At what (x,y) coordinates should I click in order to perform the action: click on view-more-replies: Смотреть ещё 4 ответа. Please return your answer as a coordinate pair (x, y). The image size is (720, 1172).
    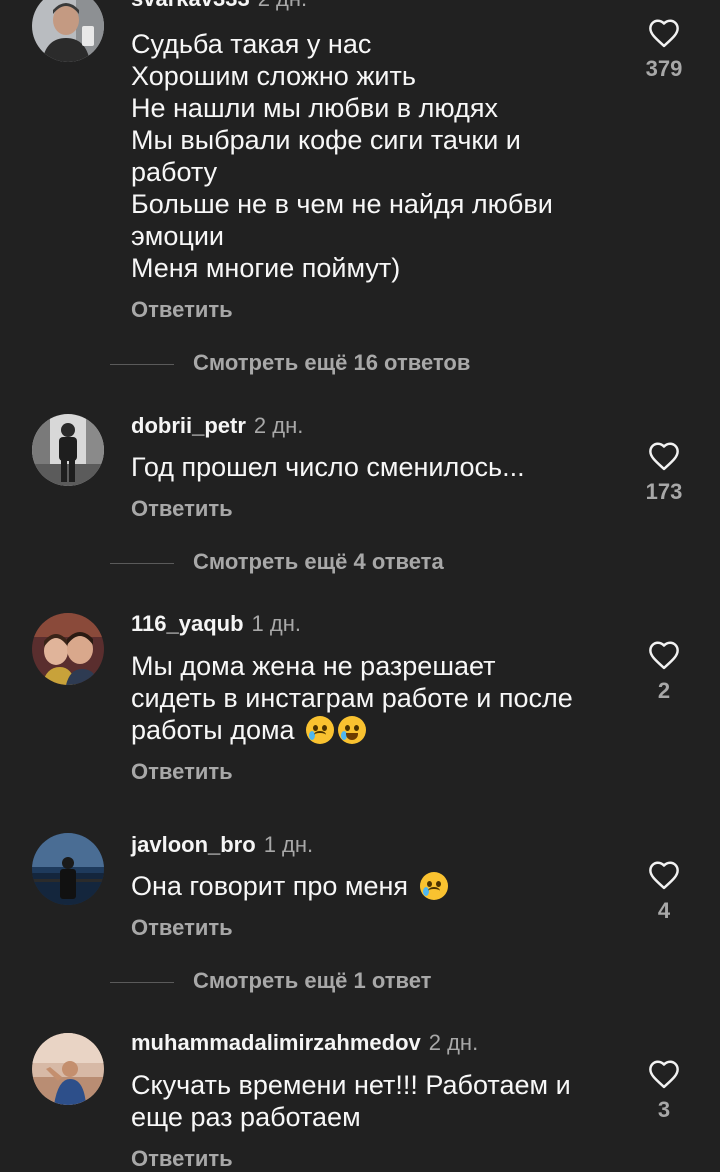
    Looking at the image, I should click on (350, 563).